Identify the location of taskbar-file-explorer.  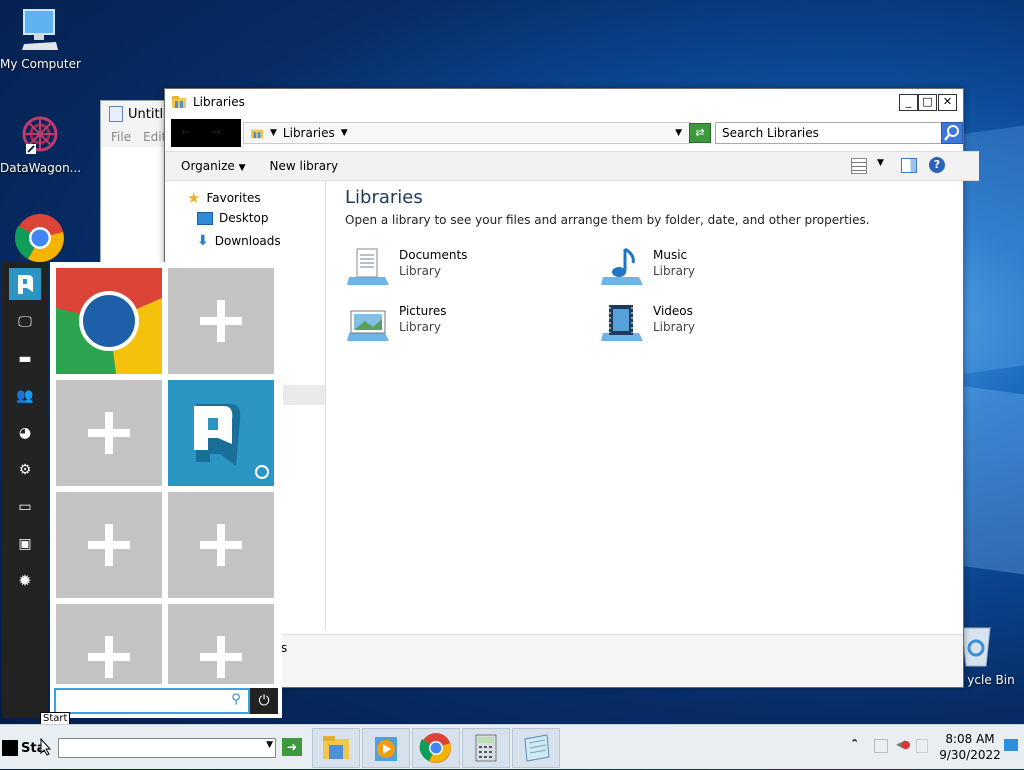
(336, 748).